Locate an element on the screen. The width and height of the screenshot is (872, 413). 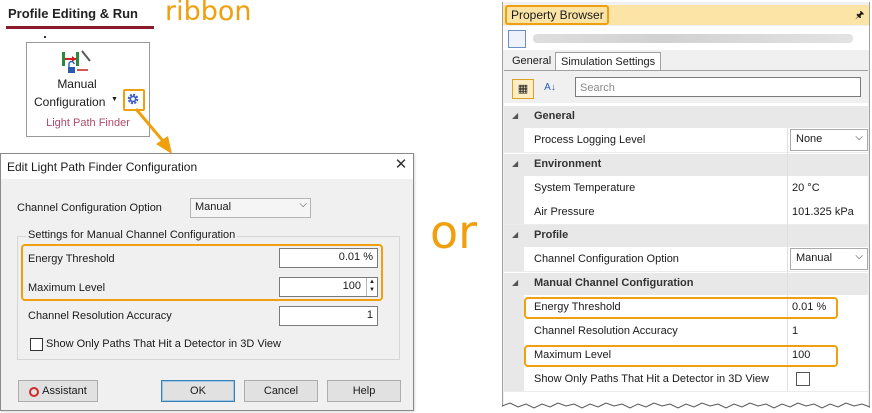
category-environment-label: Environment is located at coordinates (568, 164).